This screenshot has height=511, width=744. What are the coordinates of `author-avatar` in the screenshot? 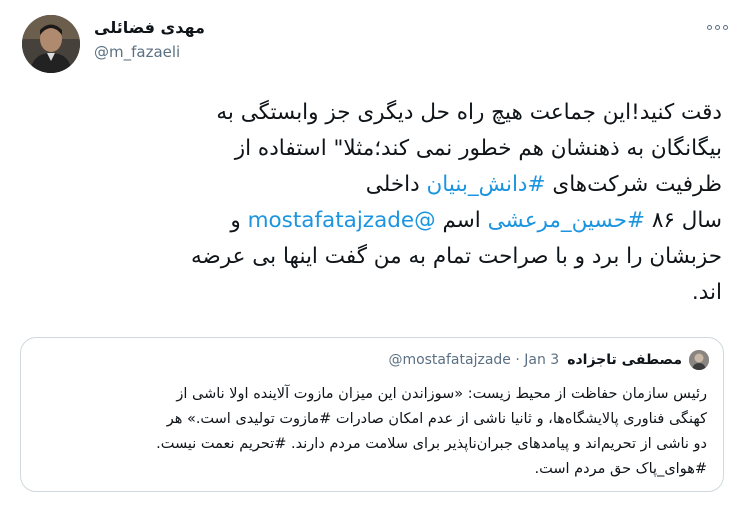 It's located at (51, 44).